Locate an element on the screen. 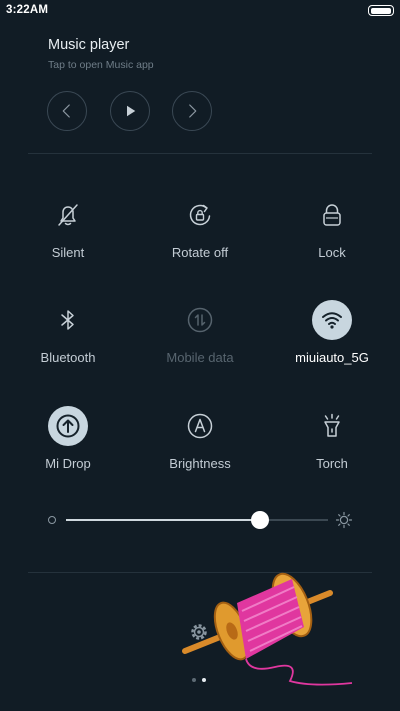 The width and height of the screenshot is (400, 711). next-button is located at coordinates (192, 111).